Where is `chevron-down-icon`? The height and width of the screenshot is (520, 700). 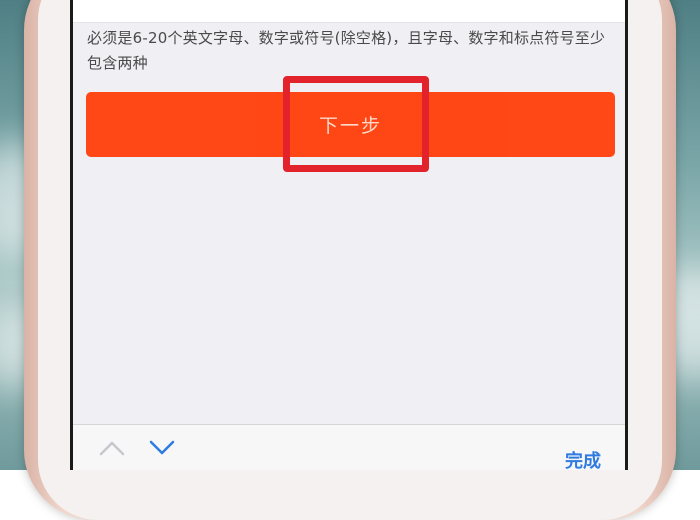 chevron-down-icon is located at coordinates (162, 448).